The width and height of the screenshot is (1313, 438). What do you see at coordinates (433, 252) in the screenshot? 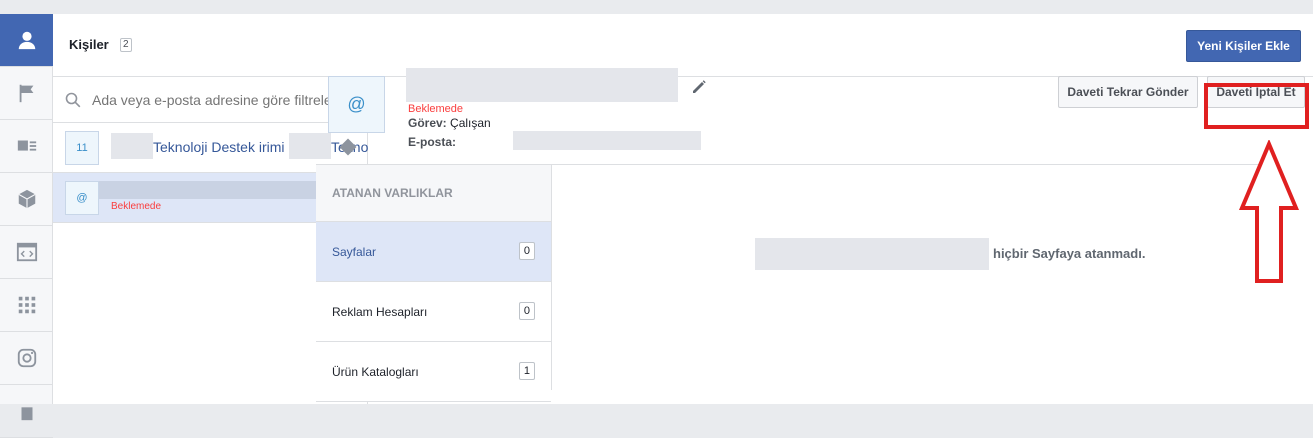
I see `asset-item-pages: Sayfalar 0` at bounding box center [433, 252].